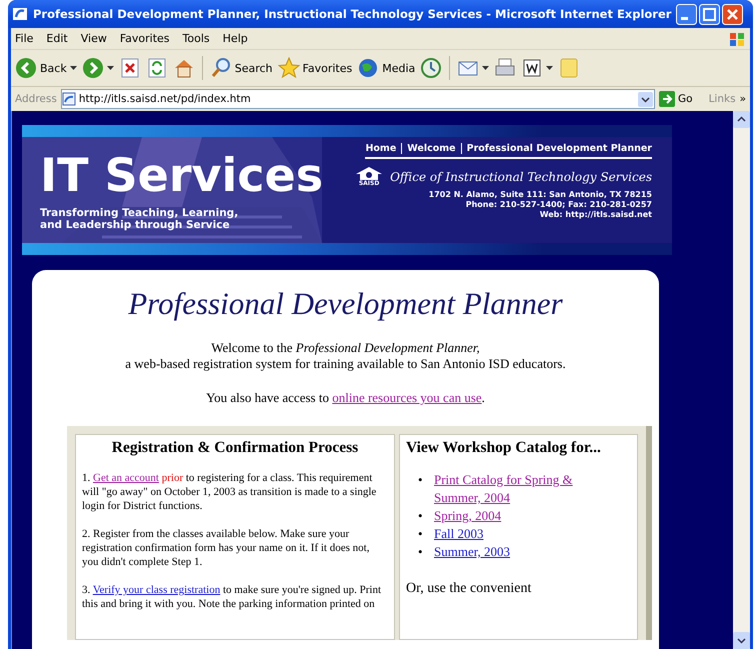  Describe the element at coordinates (741, 119) in the screenshot. I see `scroll-up-button` at that location.